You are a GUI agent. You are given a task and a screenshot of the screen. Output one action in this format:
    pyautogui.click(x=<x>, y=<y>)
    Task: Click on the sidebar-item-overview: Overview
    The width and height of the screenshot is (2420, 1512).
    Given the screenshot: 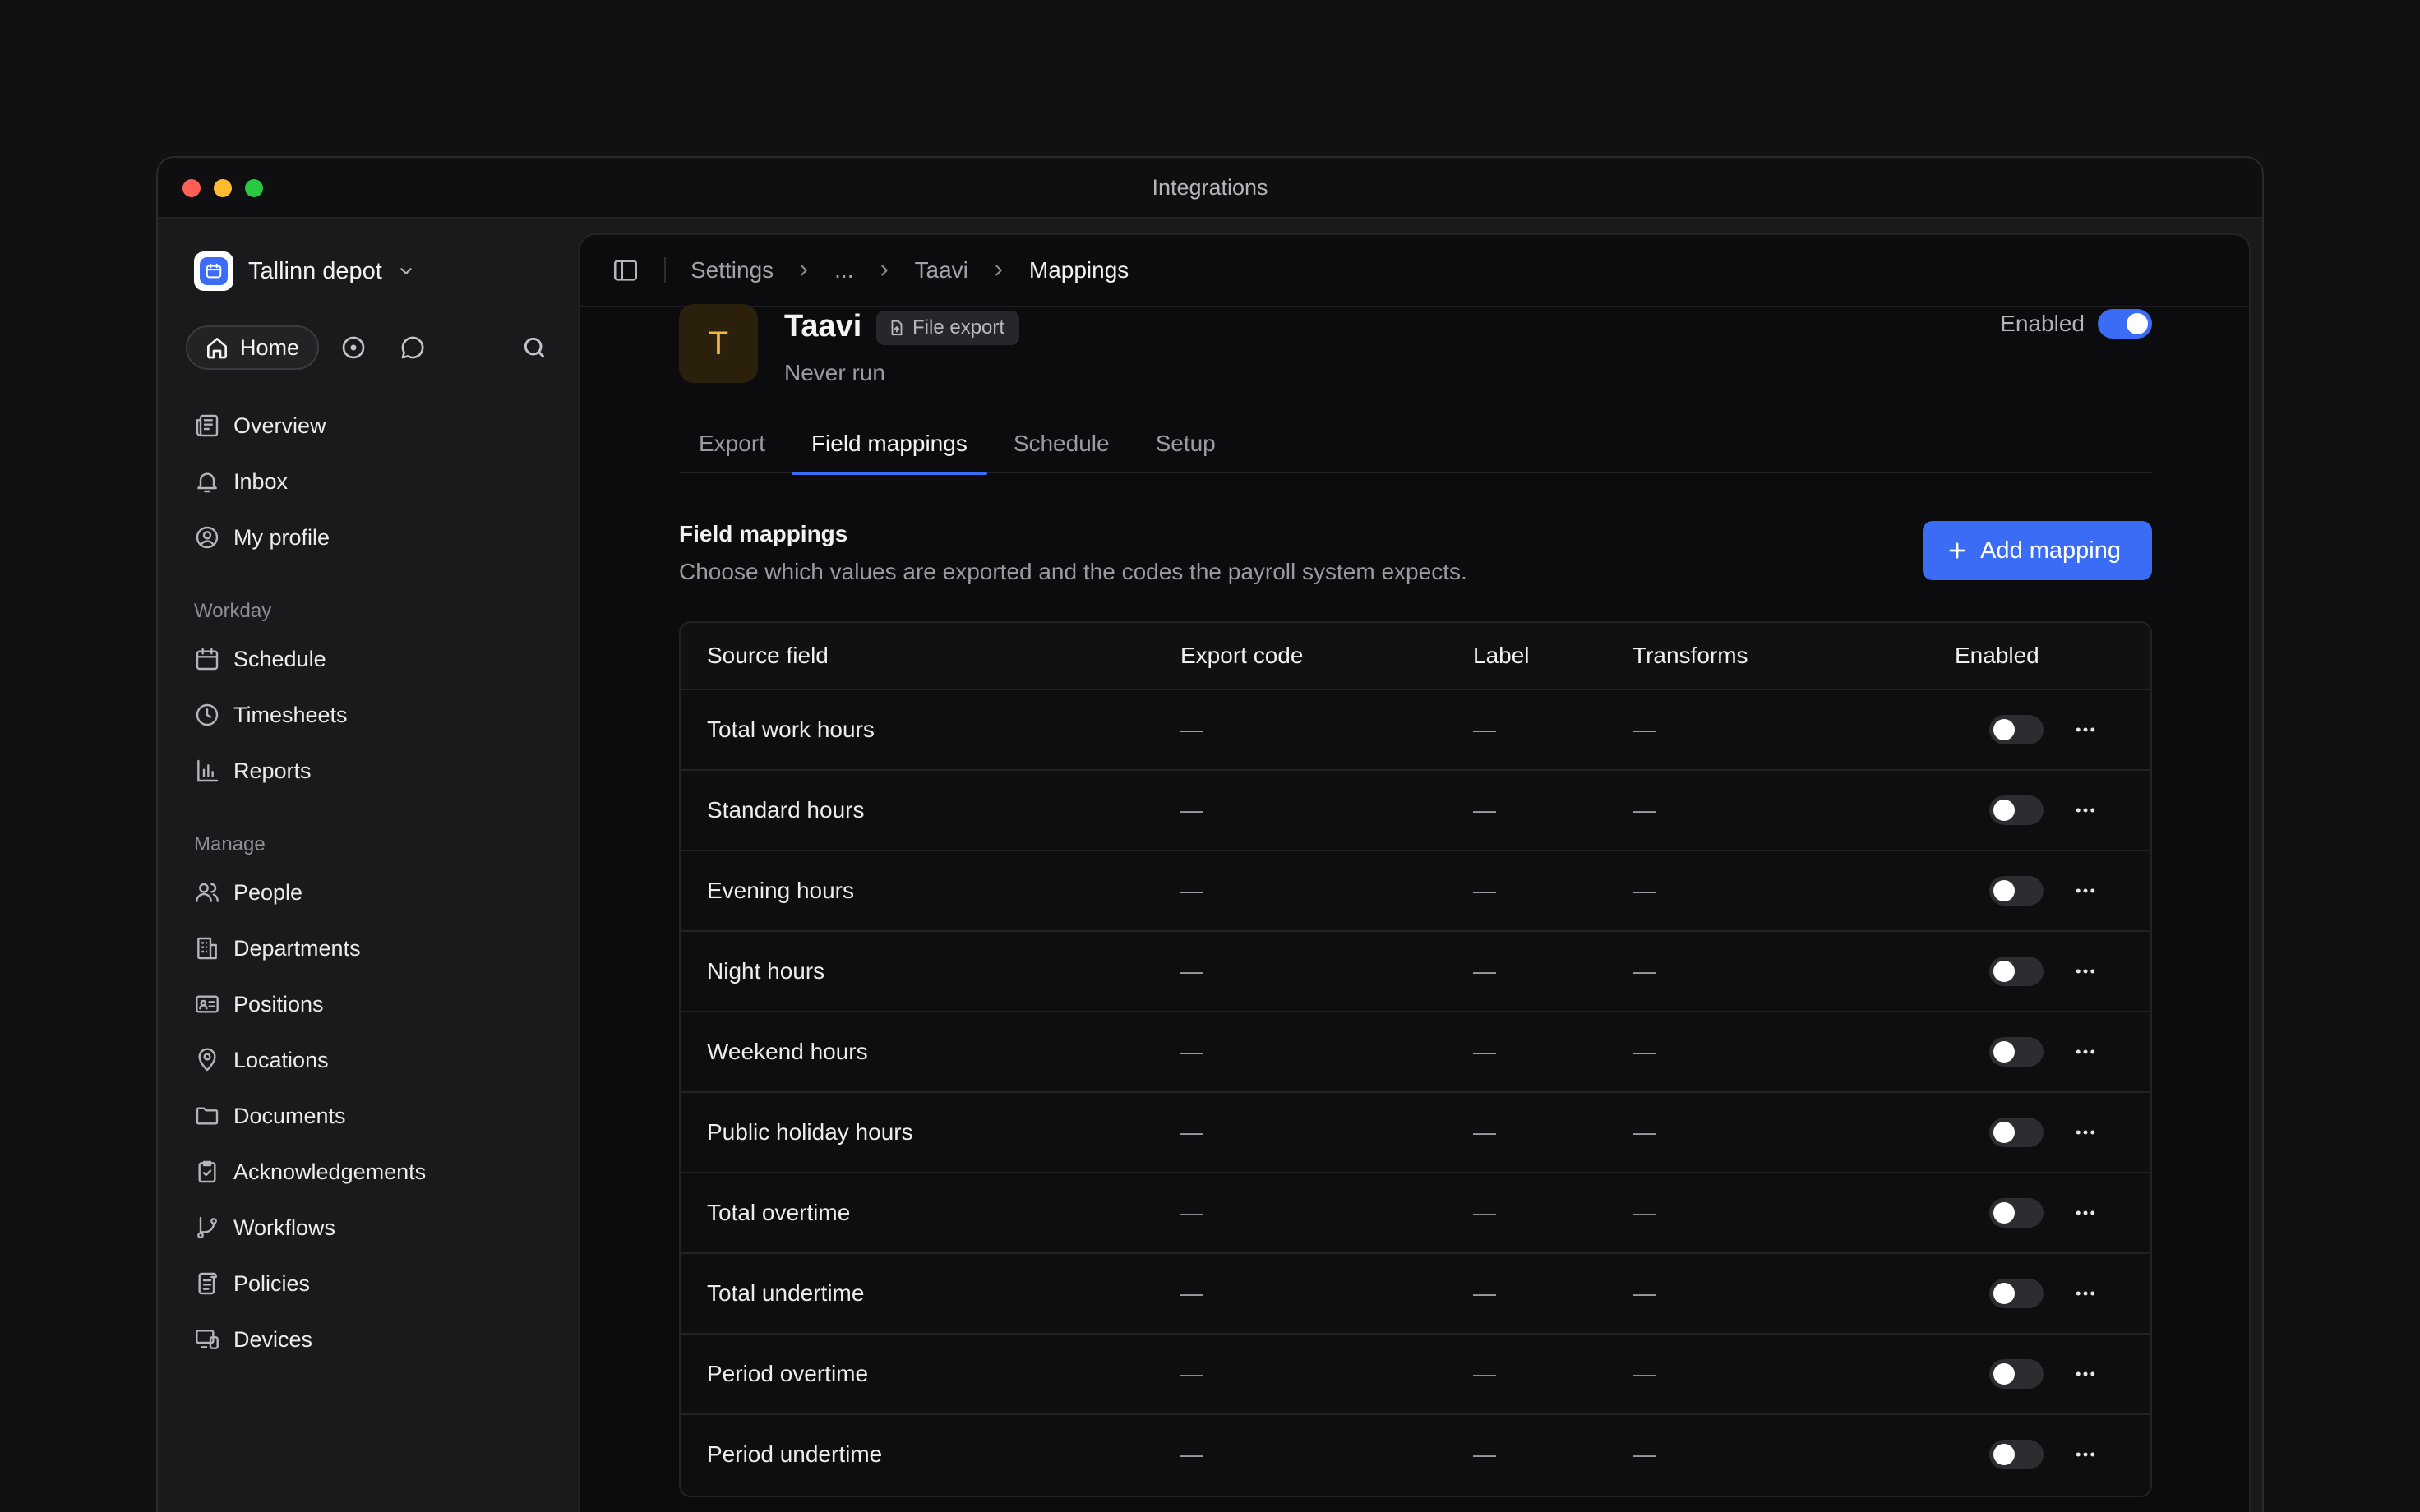 What is the action you would take?
    pyautogui.click(x=375, y=426)
    